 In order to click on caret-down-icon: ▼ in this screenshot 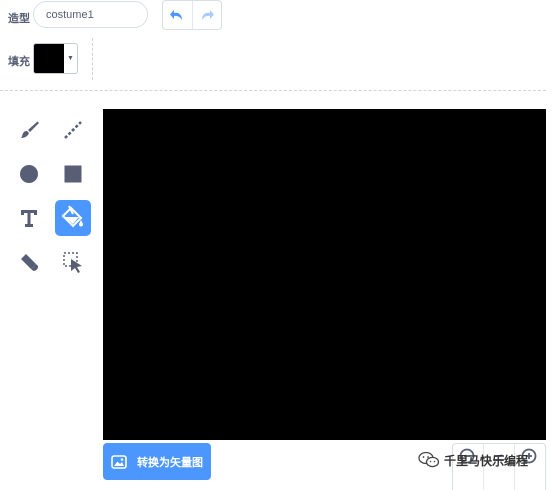, I will do `click(70, 58)`.